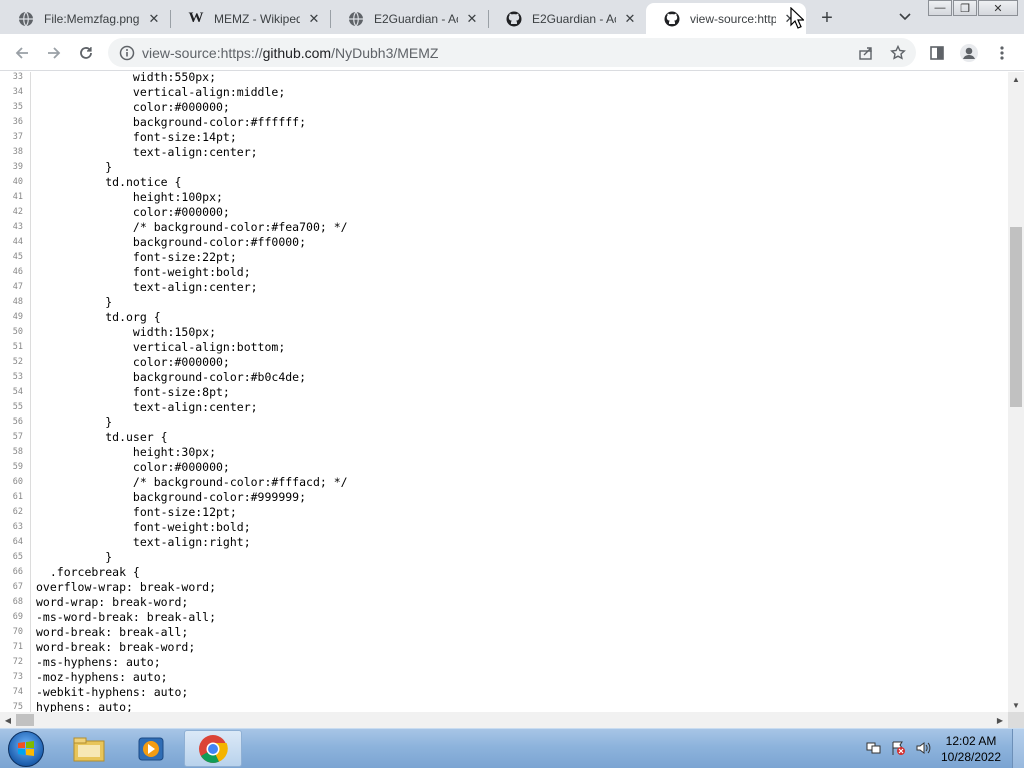  What do you see at coordinates (147, 287) in the screenshot?
I see `line-code: text-align:center;` at bounding box center [147, 287].